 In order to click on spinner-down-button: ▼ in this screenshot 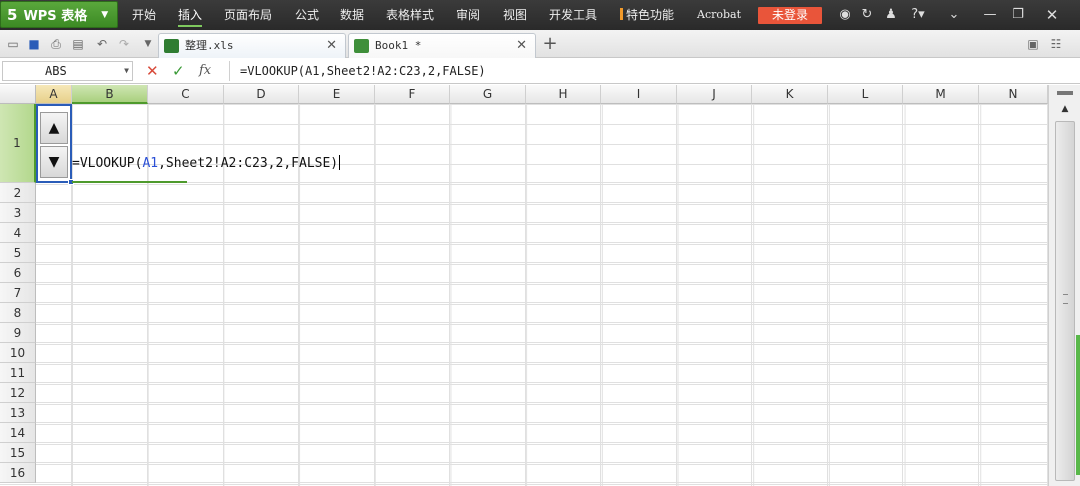, I will do `click(54, 162)`.